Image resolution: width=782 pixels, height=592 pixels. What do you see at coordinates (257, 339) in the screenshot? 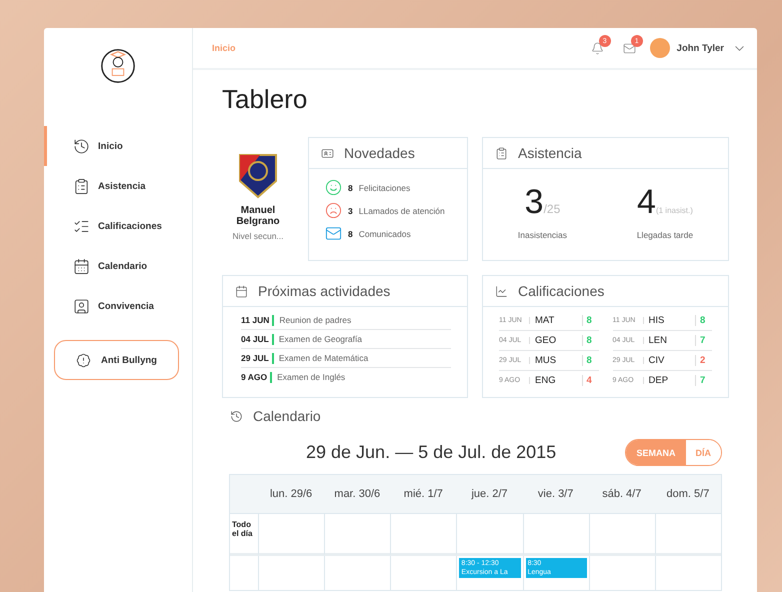
I see `activity-date: 04 JUL` at bounding box center [257, 339].